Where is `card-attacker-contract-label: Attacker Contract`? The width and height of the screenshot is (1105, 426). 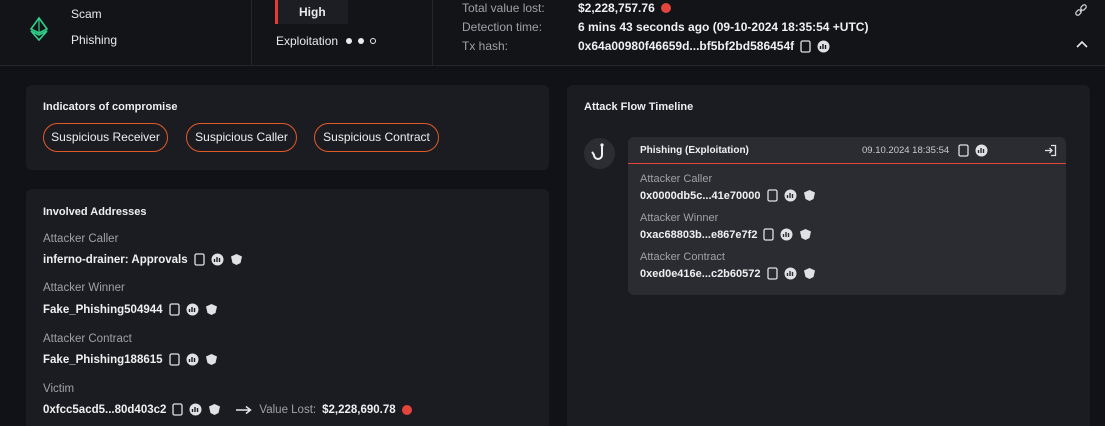 card-attacker-contract-label: Attacker Contract is located at coordinates (682, 257).